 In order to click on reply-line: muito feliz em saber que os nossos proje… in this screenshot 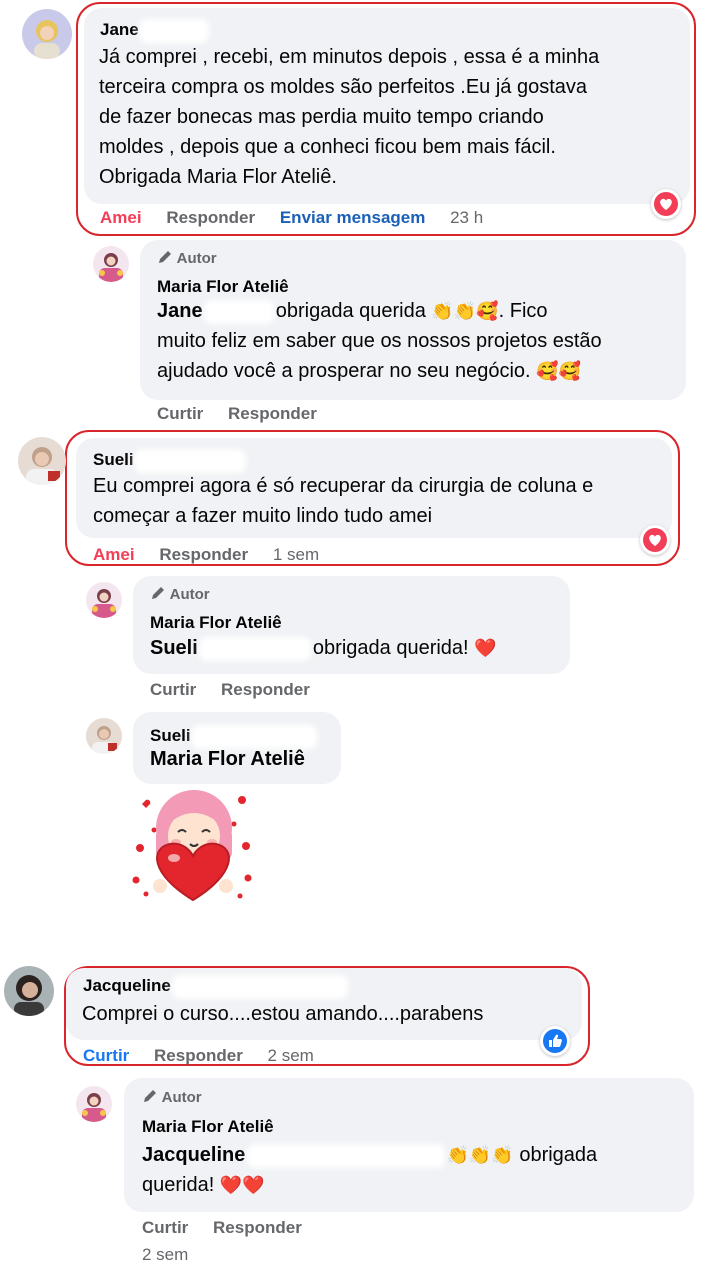, I will do `click(379, 341)`.